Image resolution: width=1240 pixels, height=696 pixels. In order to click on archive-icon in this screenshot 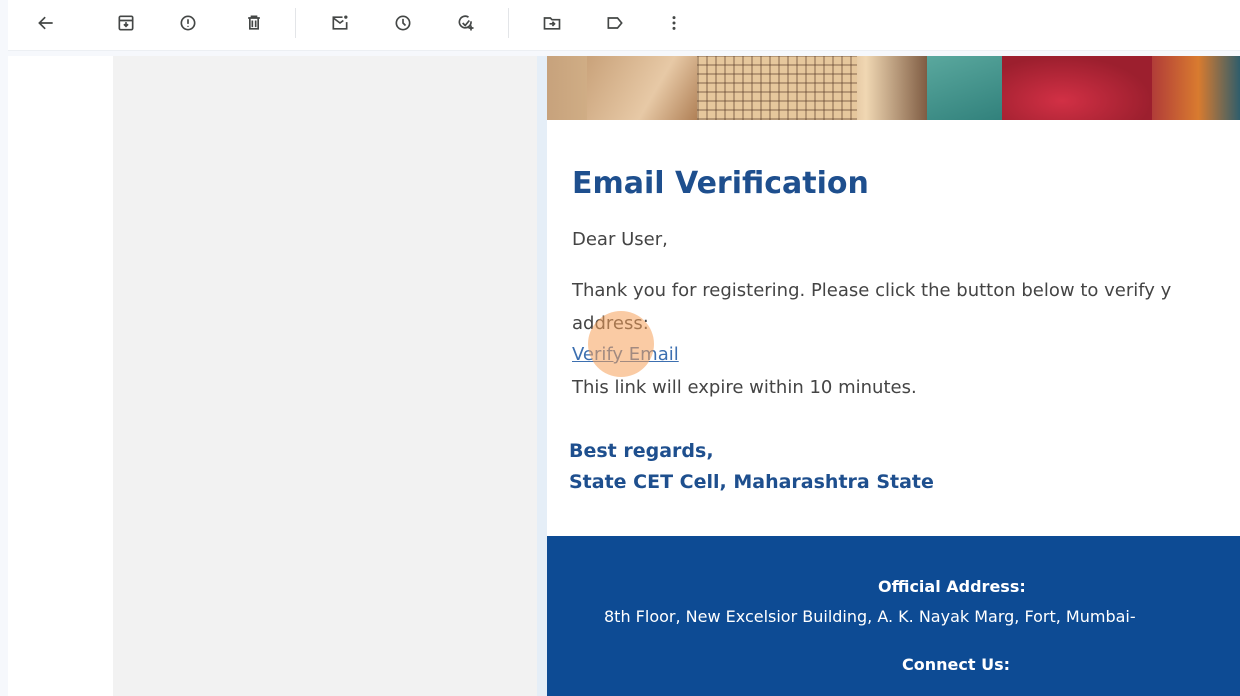, I will do `click(126, 23)`.